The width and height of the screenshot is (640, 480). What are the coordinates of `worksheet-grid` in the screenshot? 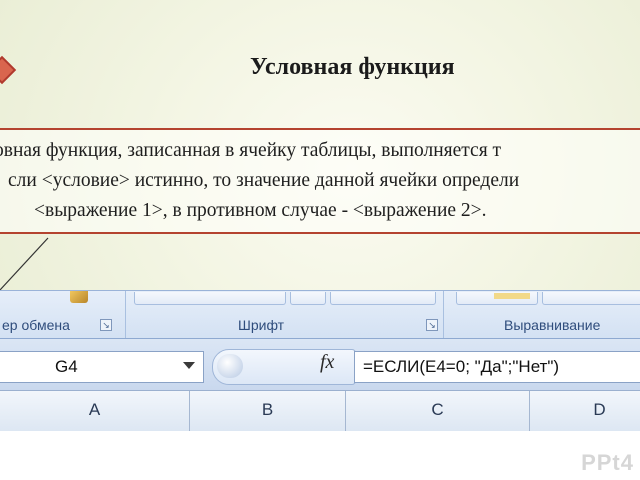 It's located at (320, 455).